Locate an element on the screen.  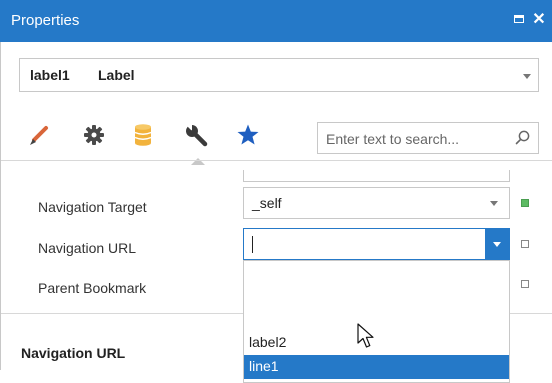
maximize-button is located at coordinates (519, 20).